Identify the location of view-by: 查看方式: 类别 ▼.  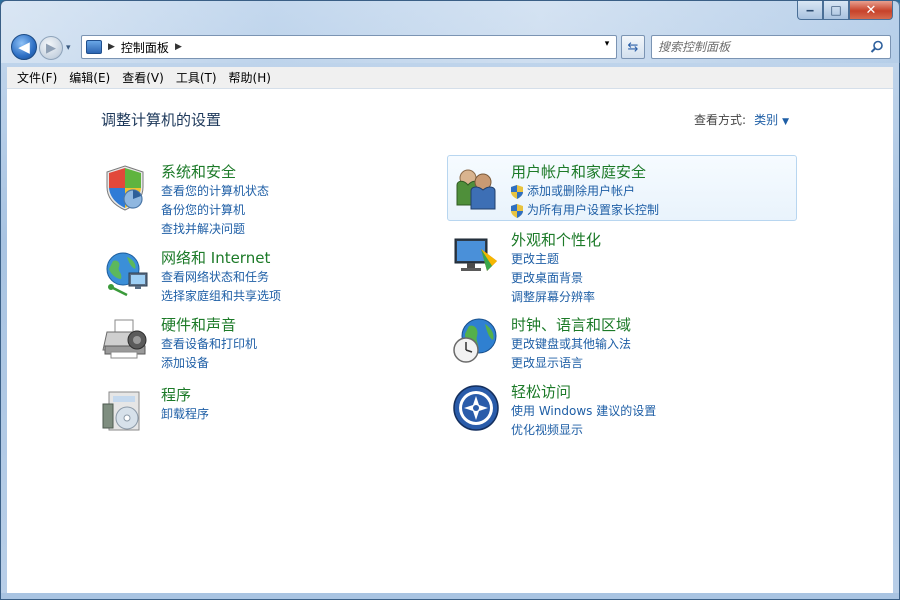
(741, 119).